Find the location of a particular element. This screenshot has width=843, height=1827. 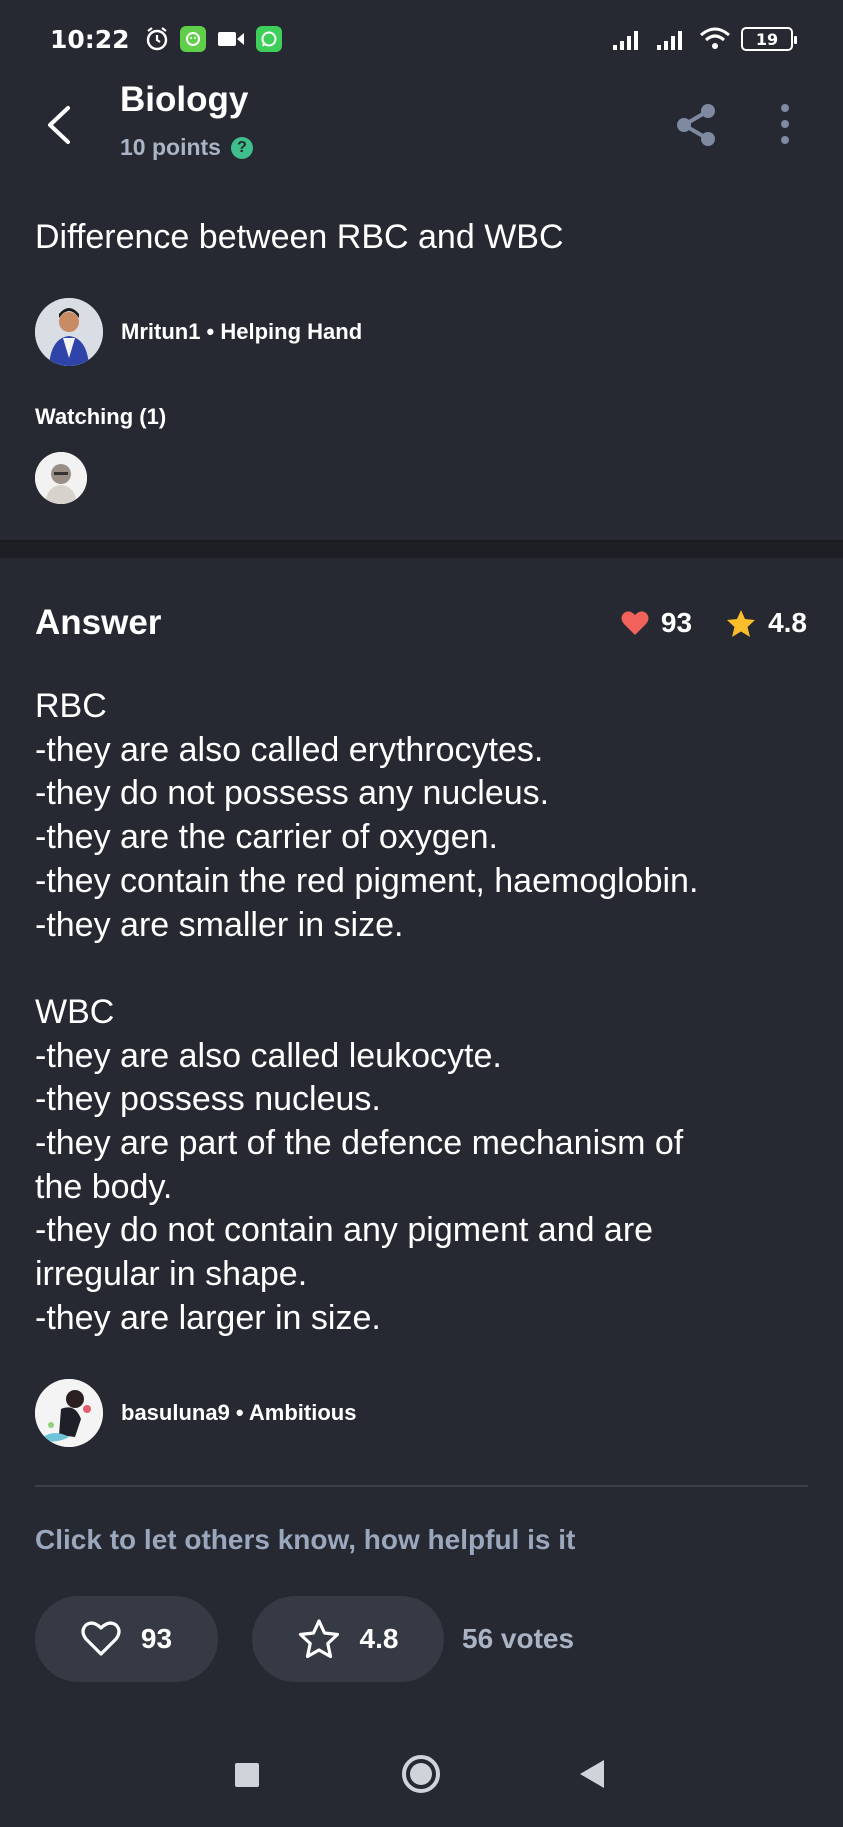

wifi-icon is located at coordinates (715, 38).